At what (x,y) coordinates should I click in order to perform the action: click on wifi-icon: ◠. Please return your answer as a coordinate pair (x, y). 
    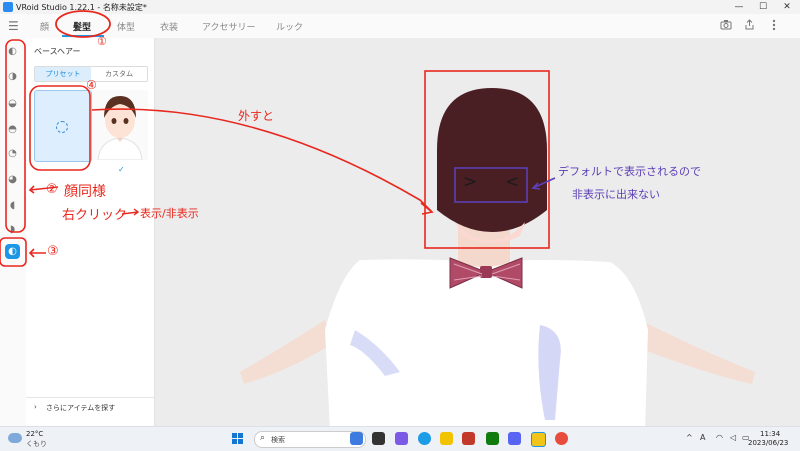
    Looking at the image, I should click on (719, 437).